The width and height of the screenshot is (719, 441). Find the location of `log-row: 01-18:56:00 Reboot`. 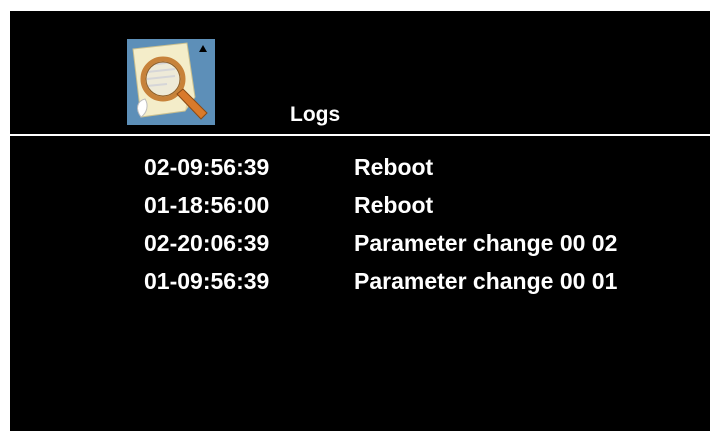

log-row: 01-18:56:00 Reboot is located at coordinates (360, 209).